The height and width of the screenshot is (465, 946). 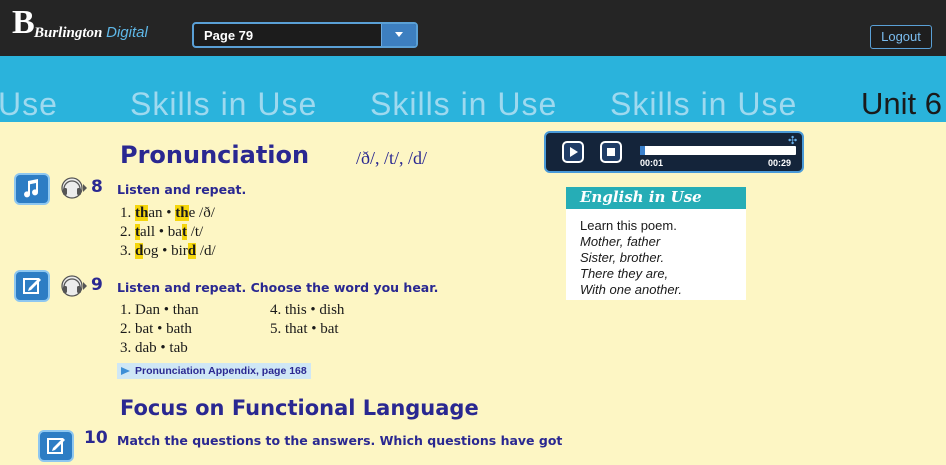 What do you see at coordinates (780, 163) in the screenshot?
I see `total-time: 00:29` at bounding box center [780, 163].